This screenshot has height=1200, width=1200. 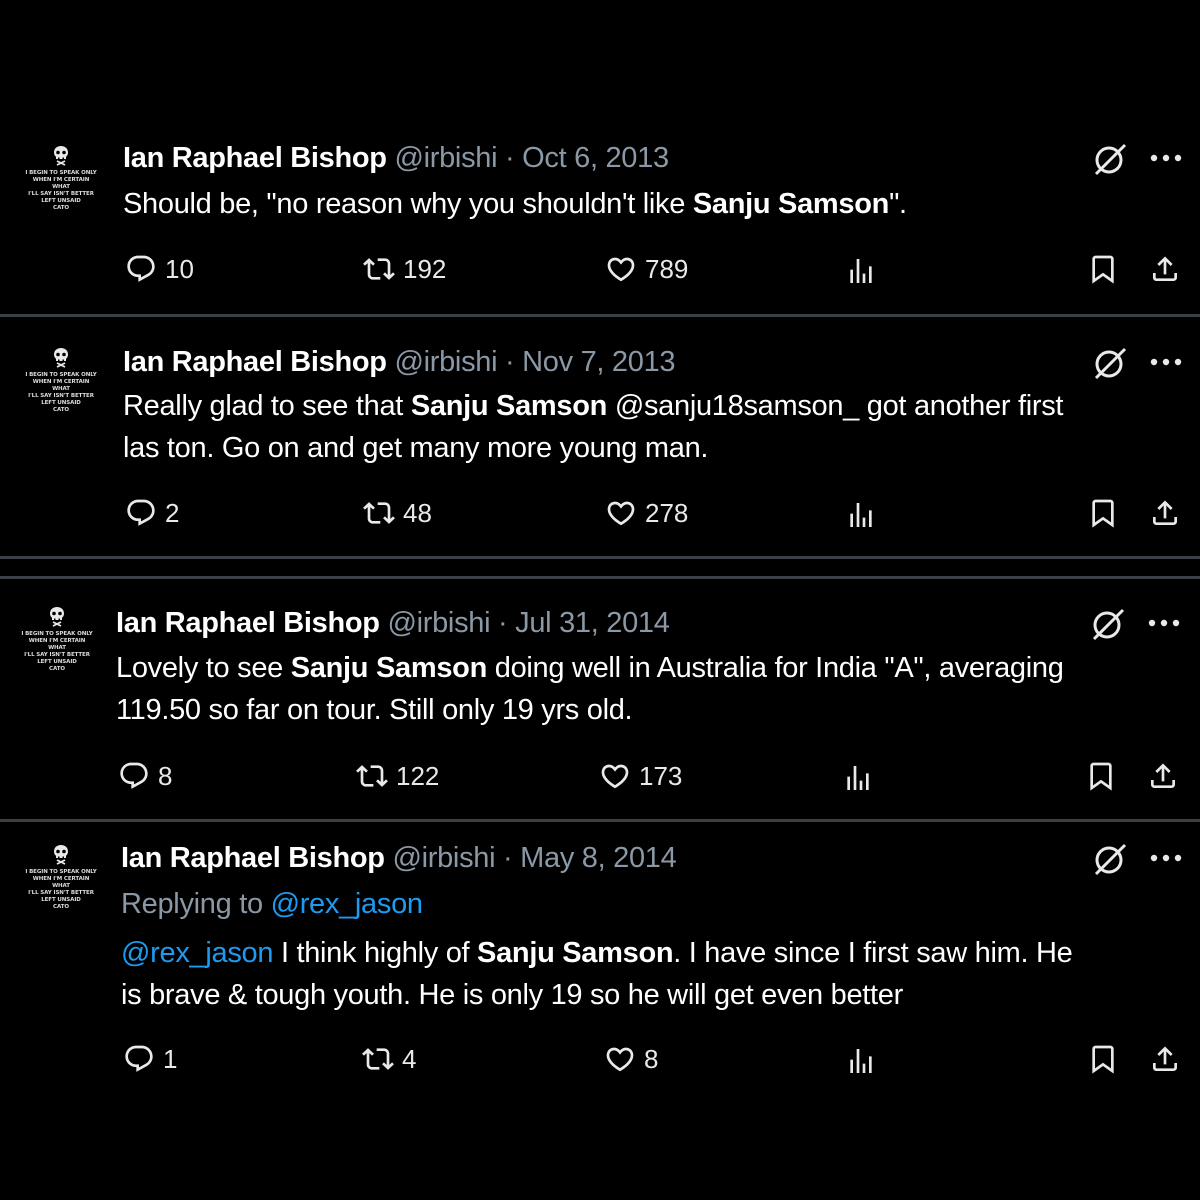 What do you see at coordinates (57, 669) in the screenshot?
I see `logo-line: CATO` at bounding box center [57, 669].